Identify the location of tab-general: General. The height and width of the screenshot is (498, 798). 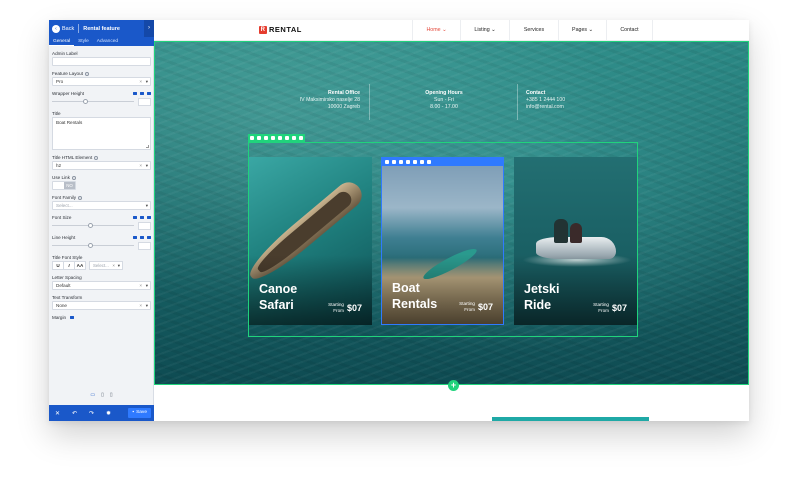
(62, 41).